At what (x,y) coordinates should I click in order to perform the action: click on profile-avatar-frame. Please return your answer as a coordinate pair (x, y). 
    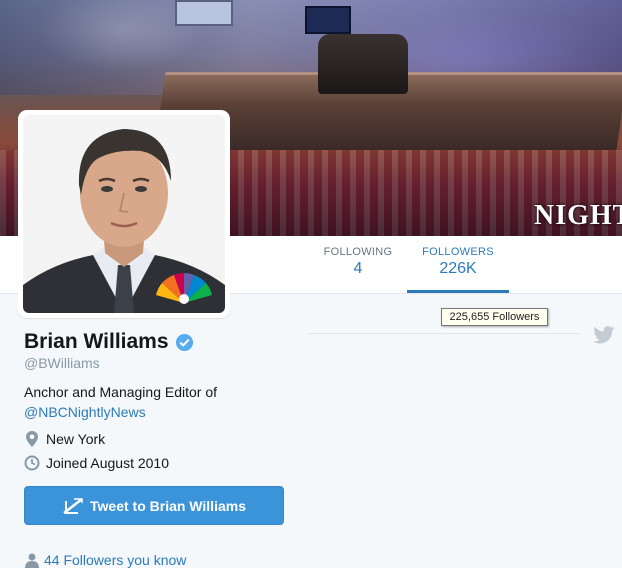
    Looking at the image, I should click on (124, 214).